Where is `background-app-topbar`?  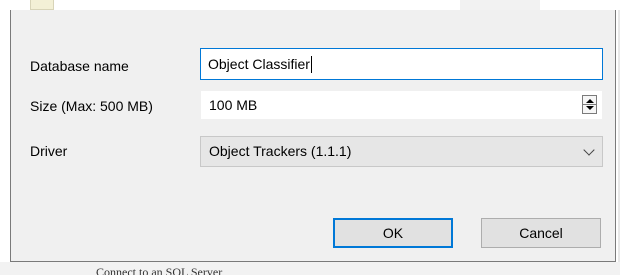
background-app-topbar is located at coordinates (310, 5).